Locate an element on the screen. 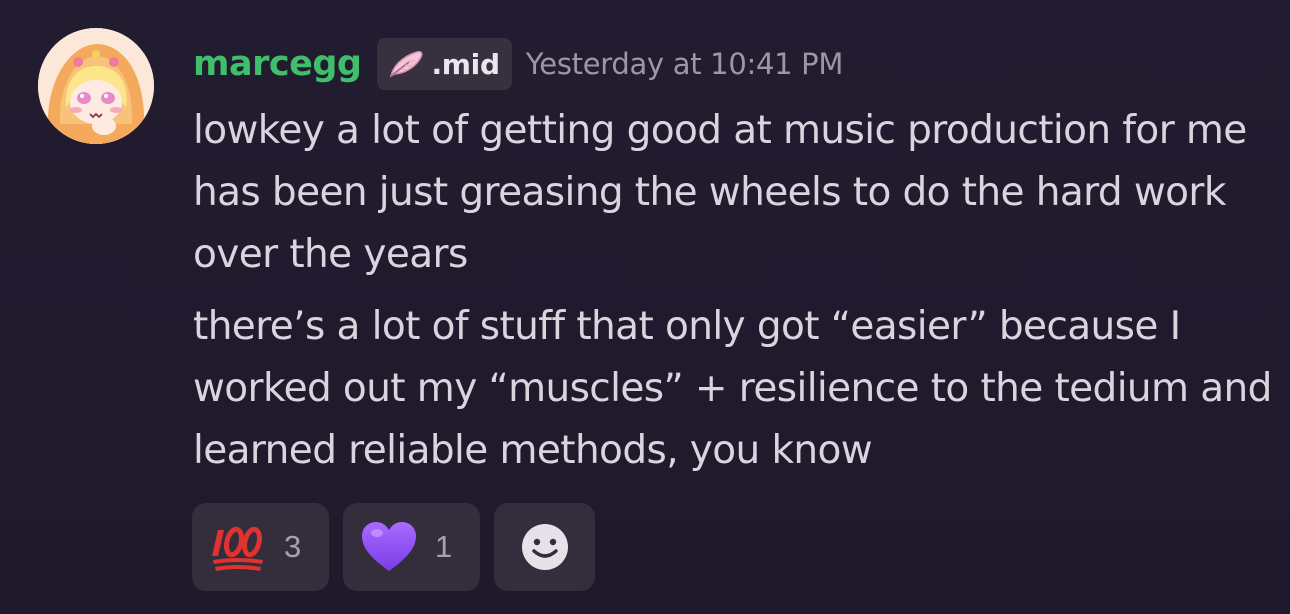 The width and height of the screenshot is (1290, 614). guild-tag: .mid is located at coordinates (444, 64).